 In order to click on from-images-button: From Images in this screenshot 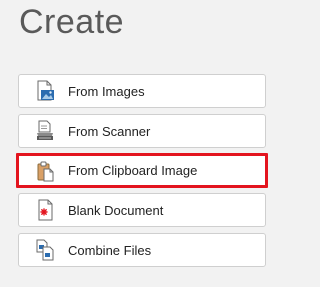, I will do `click(142, 91)`.